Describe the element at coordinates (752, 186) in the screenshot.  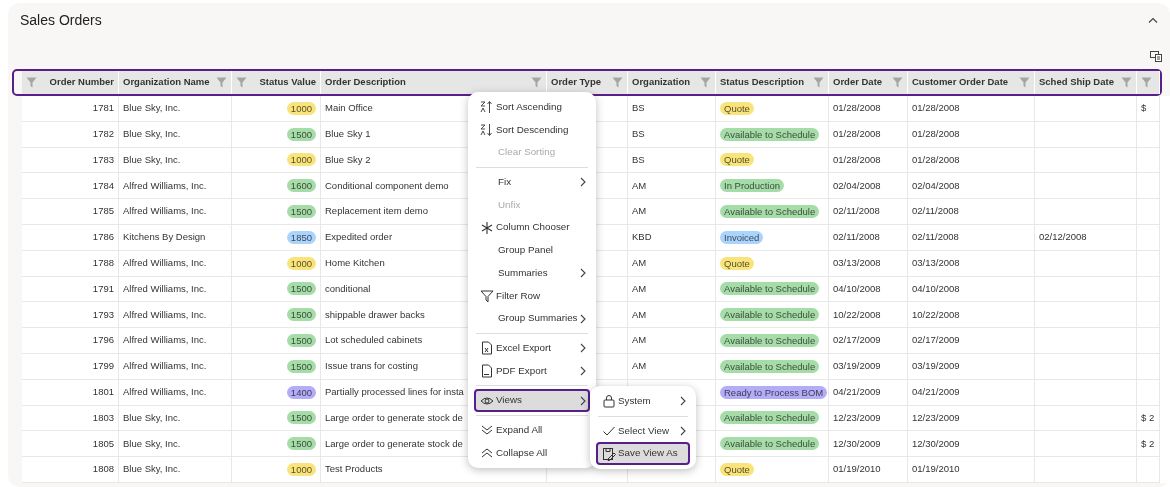
I see `status-tag: In Production` at that location.